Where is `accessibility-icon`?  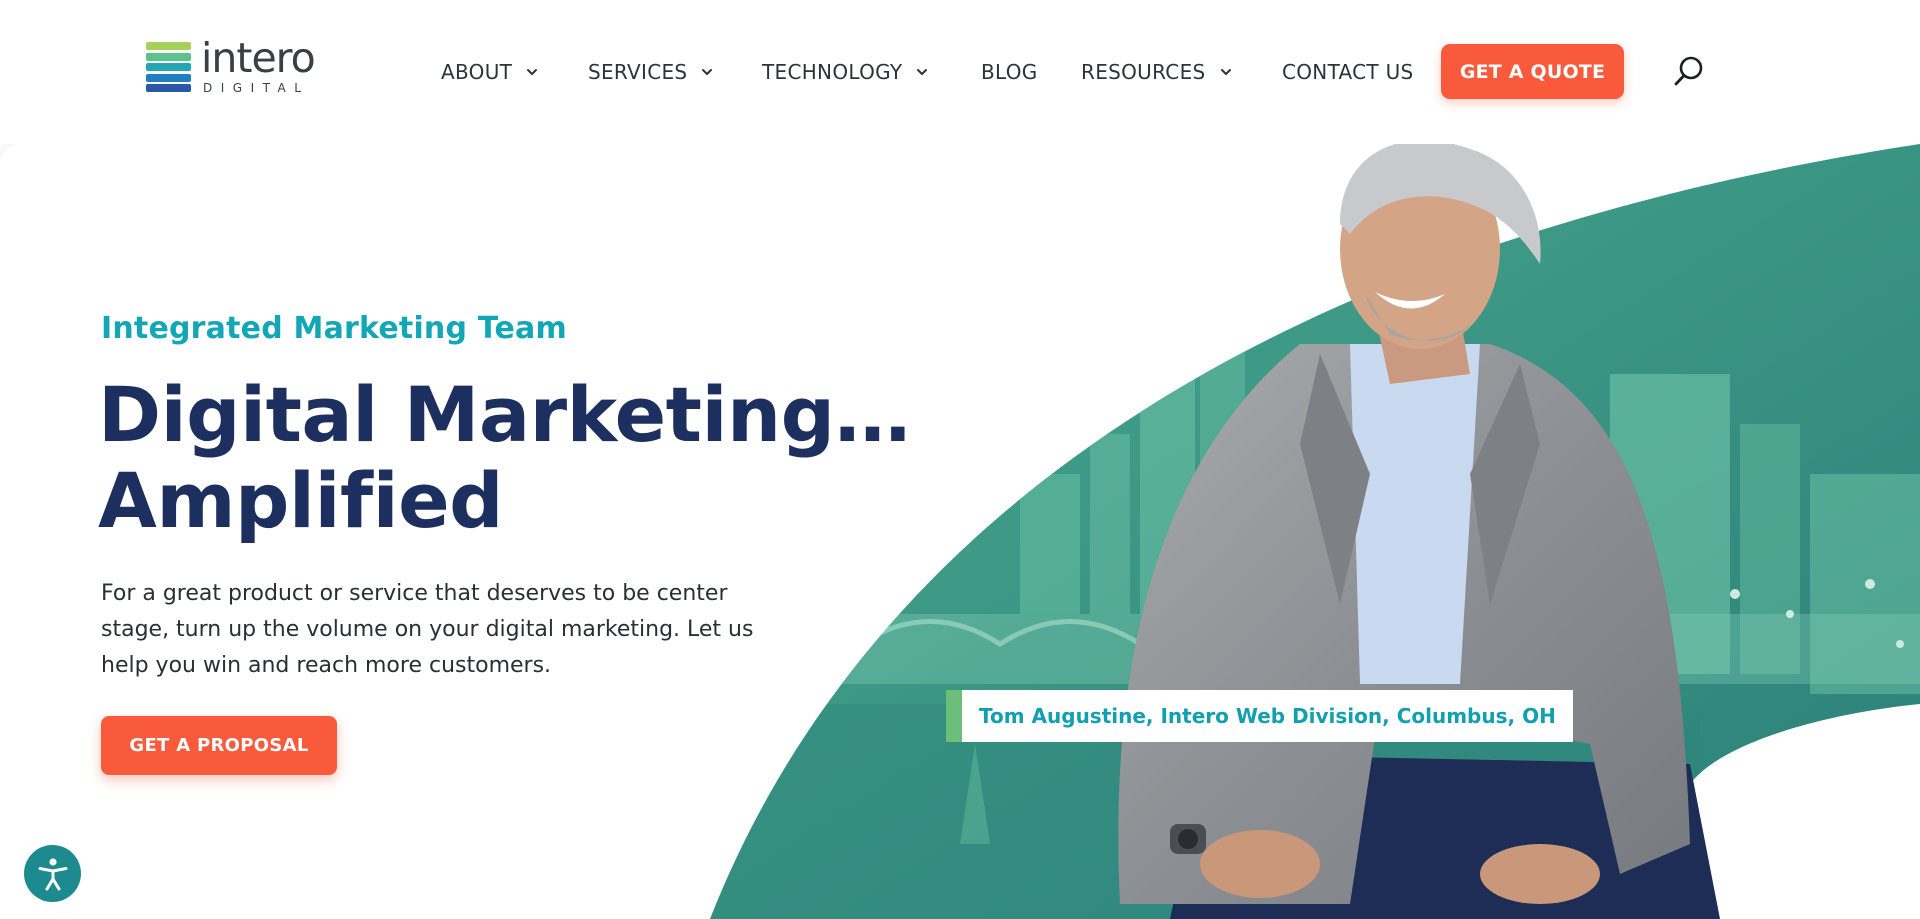
accessibility-icon is located at coordinates (52, 873).